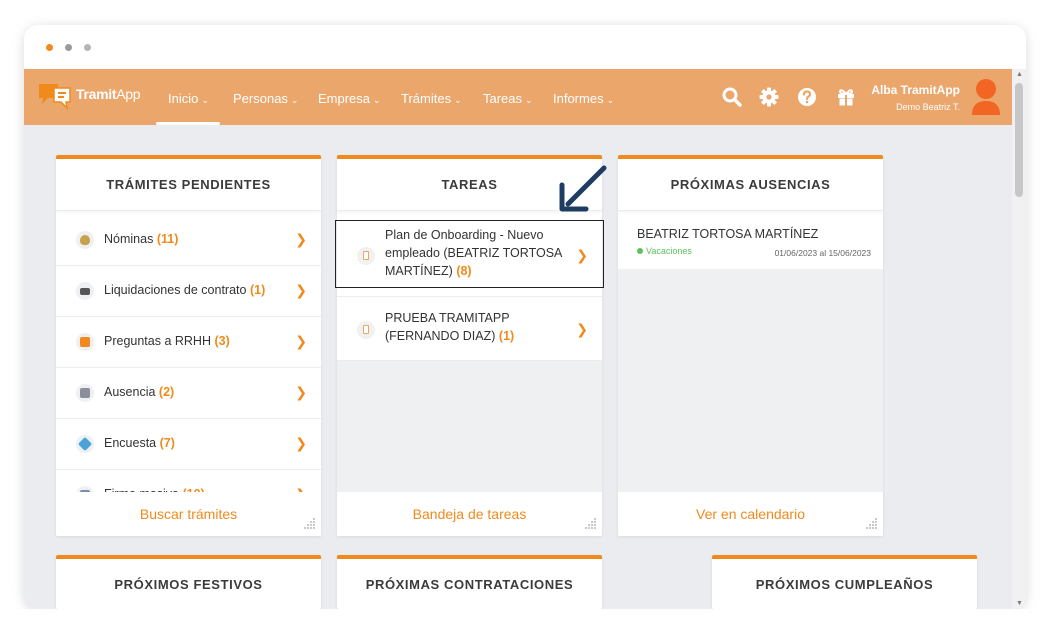  What do you see at coordinates (85, 240) in the screenshot?
I see `money-bag-icon` at bounding box center [85, 240].